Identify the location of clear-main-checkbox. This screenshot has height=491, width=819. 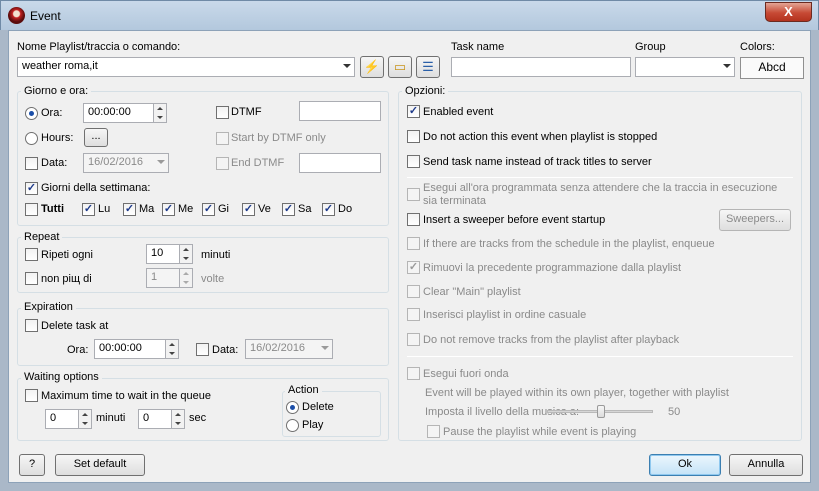
(413, 291).